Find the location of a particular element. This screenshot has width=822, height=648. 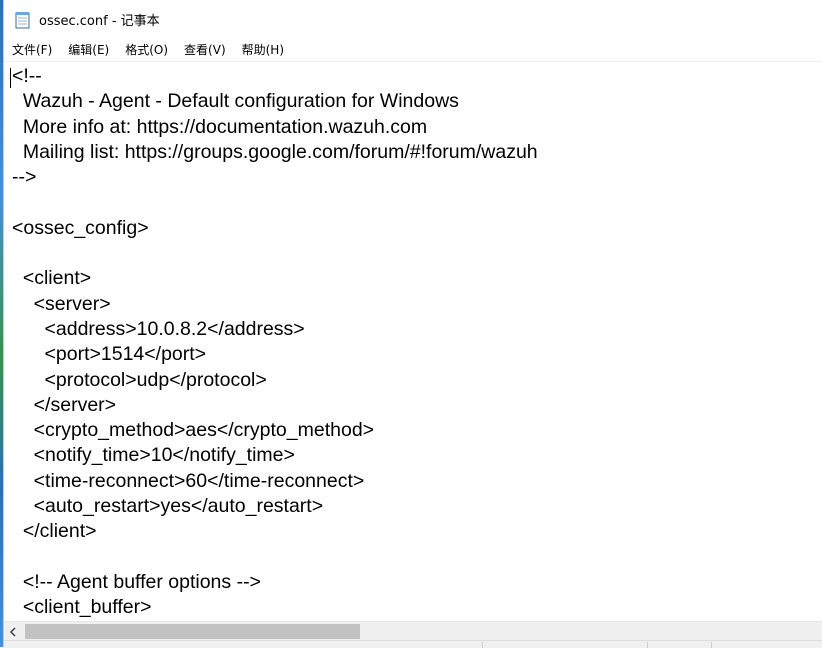

editor-line: <client_buffer> is located at coordinates (82, 607).